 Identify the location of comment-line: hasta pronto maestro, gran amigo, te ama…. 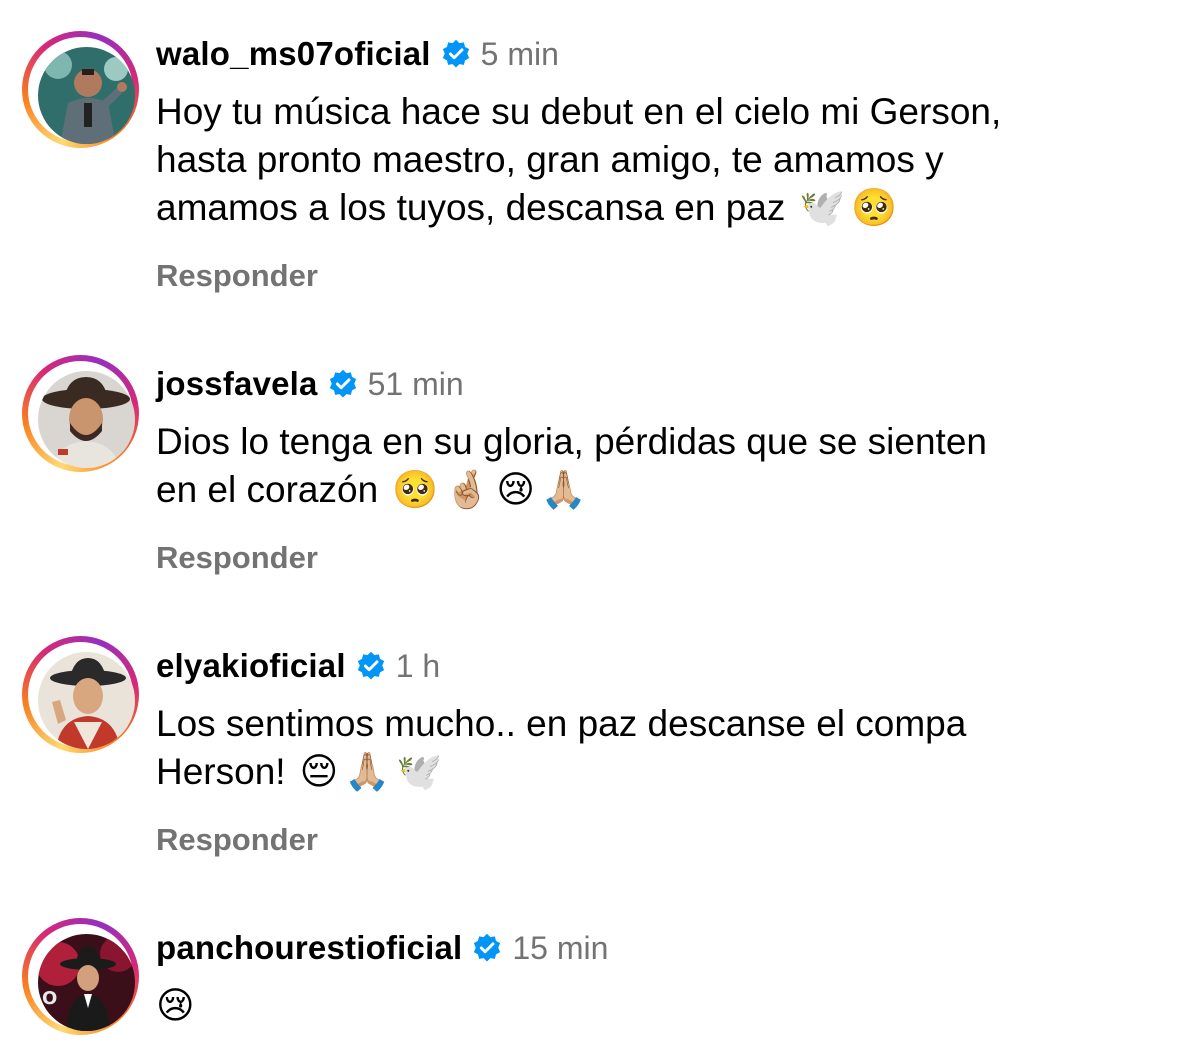
(550, 159).